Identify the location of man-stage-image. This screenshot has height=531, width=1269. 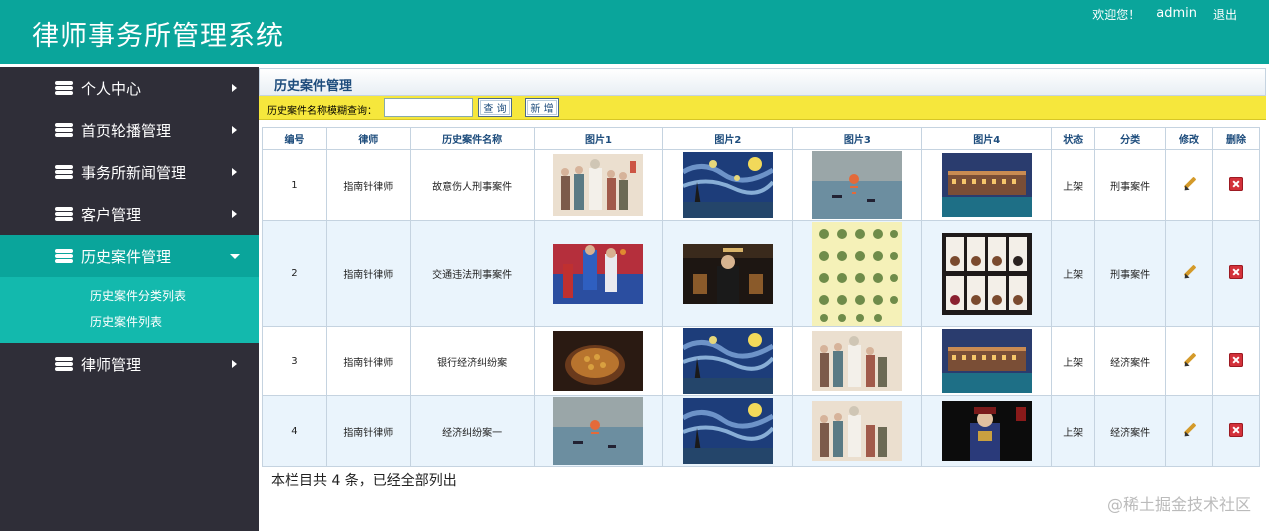
(727, 273).